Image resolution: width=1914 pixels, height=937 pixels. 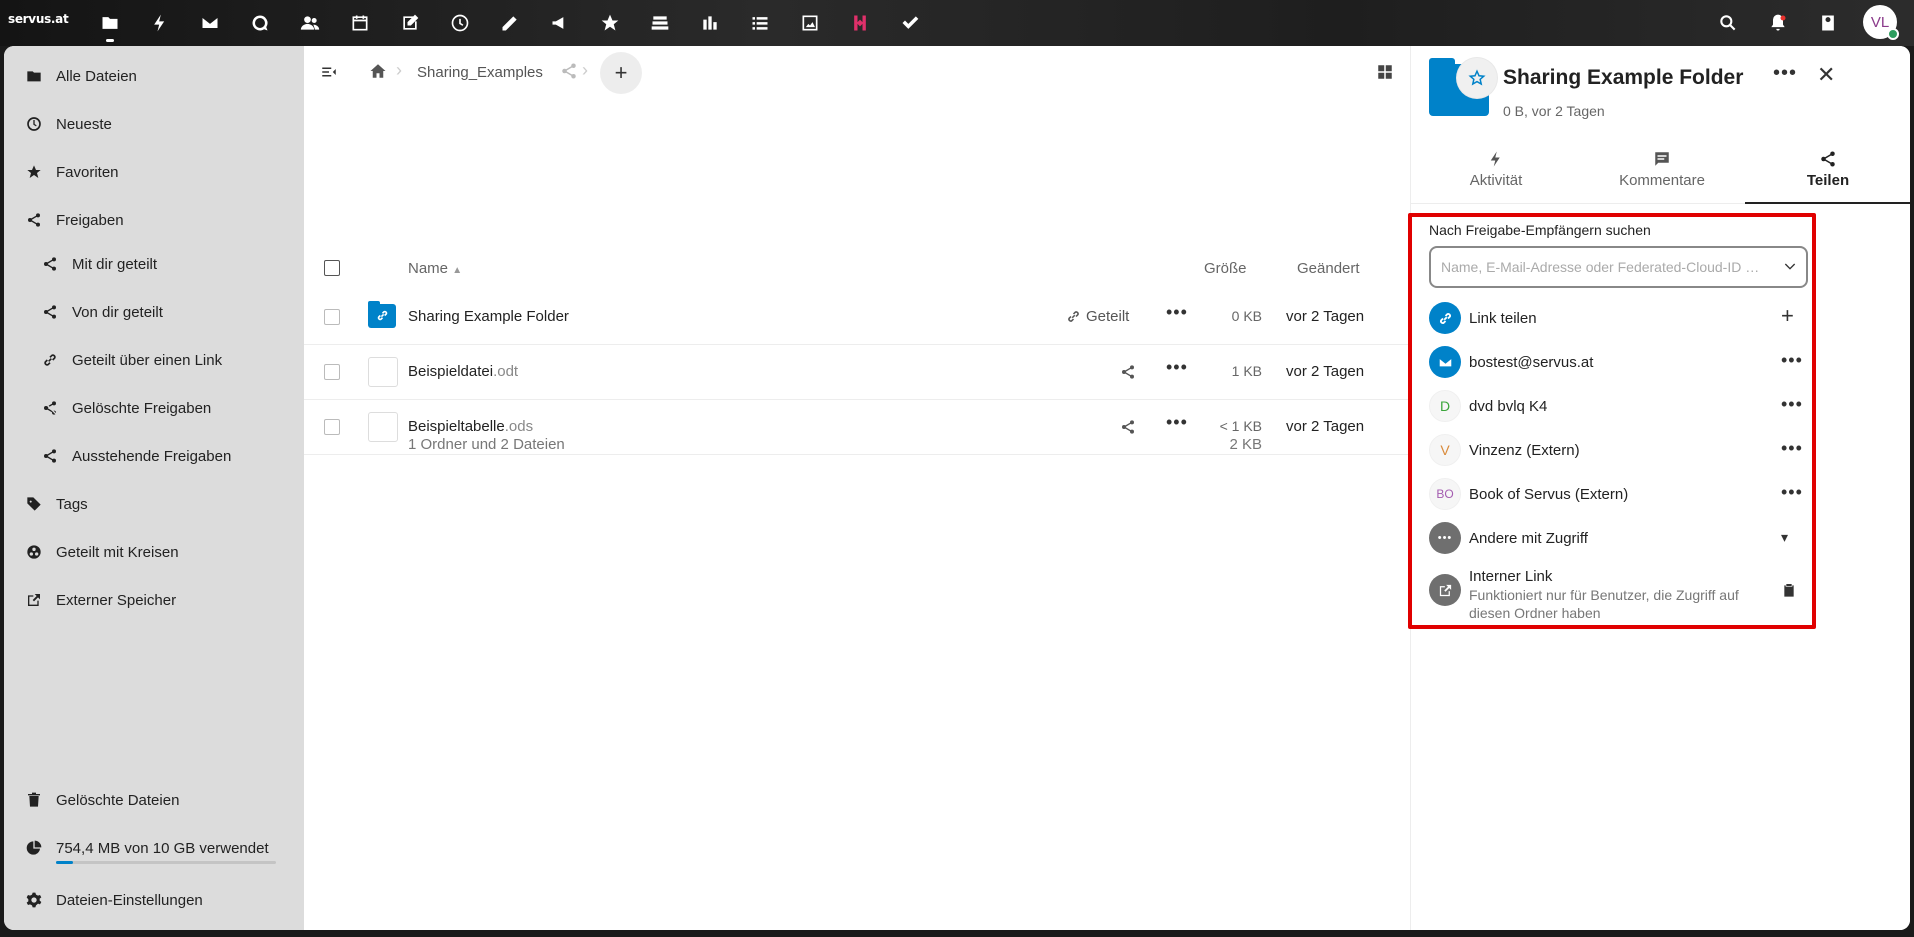 What do you see at coordinates (1662, 172) in the screenshot?
I see `tab-comments: Kommentare` at bounding box center [1662, 172].